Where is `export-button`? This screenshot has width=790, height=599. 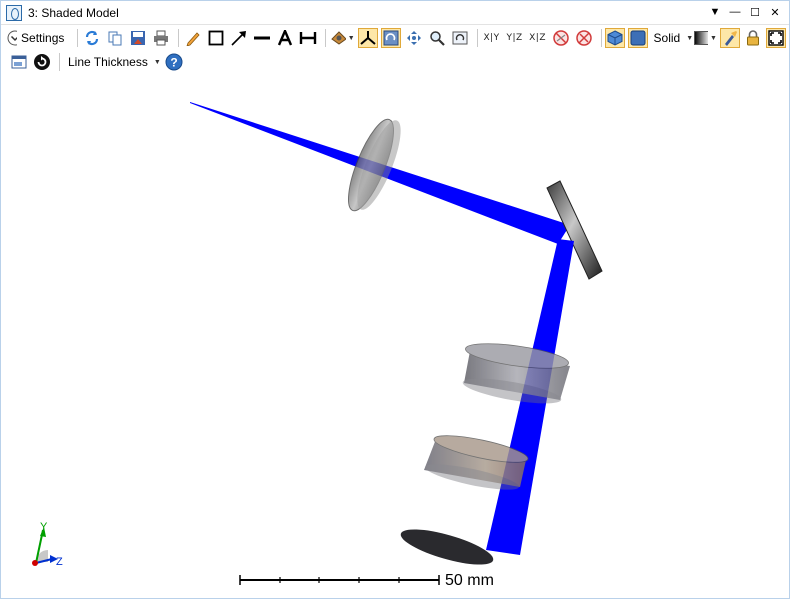 export-button is located at coordinates (19, 62).